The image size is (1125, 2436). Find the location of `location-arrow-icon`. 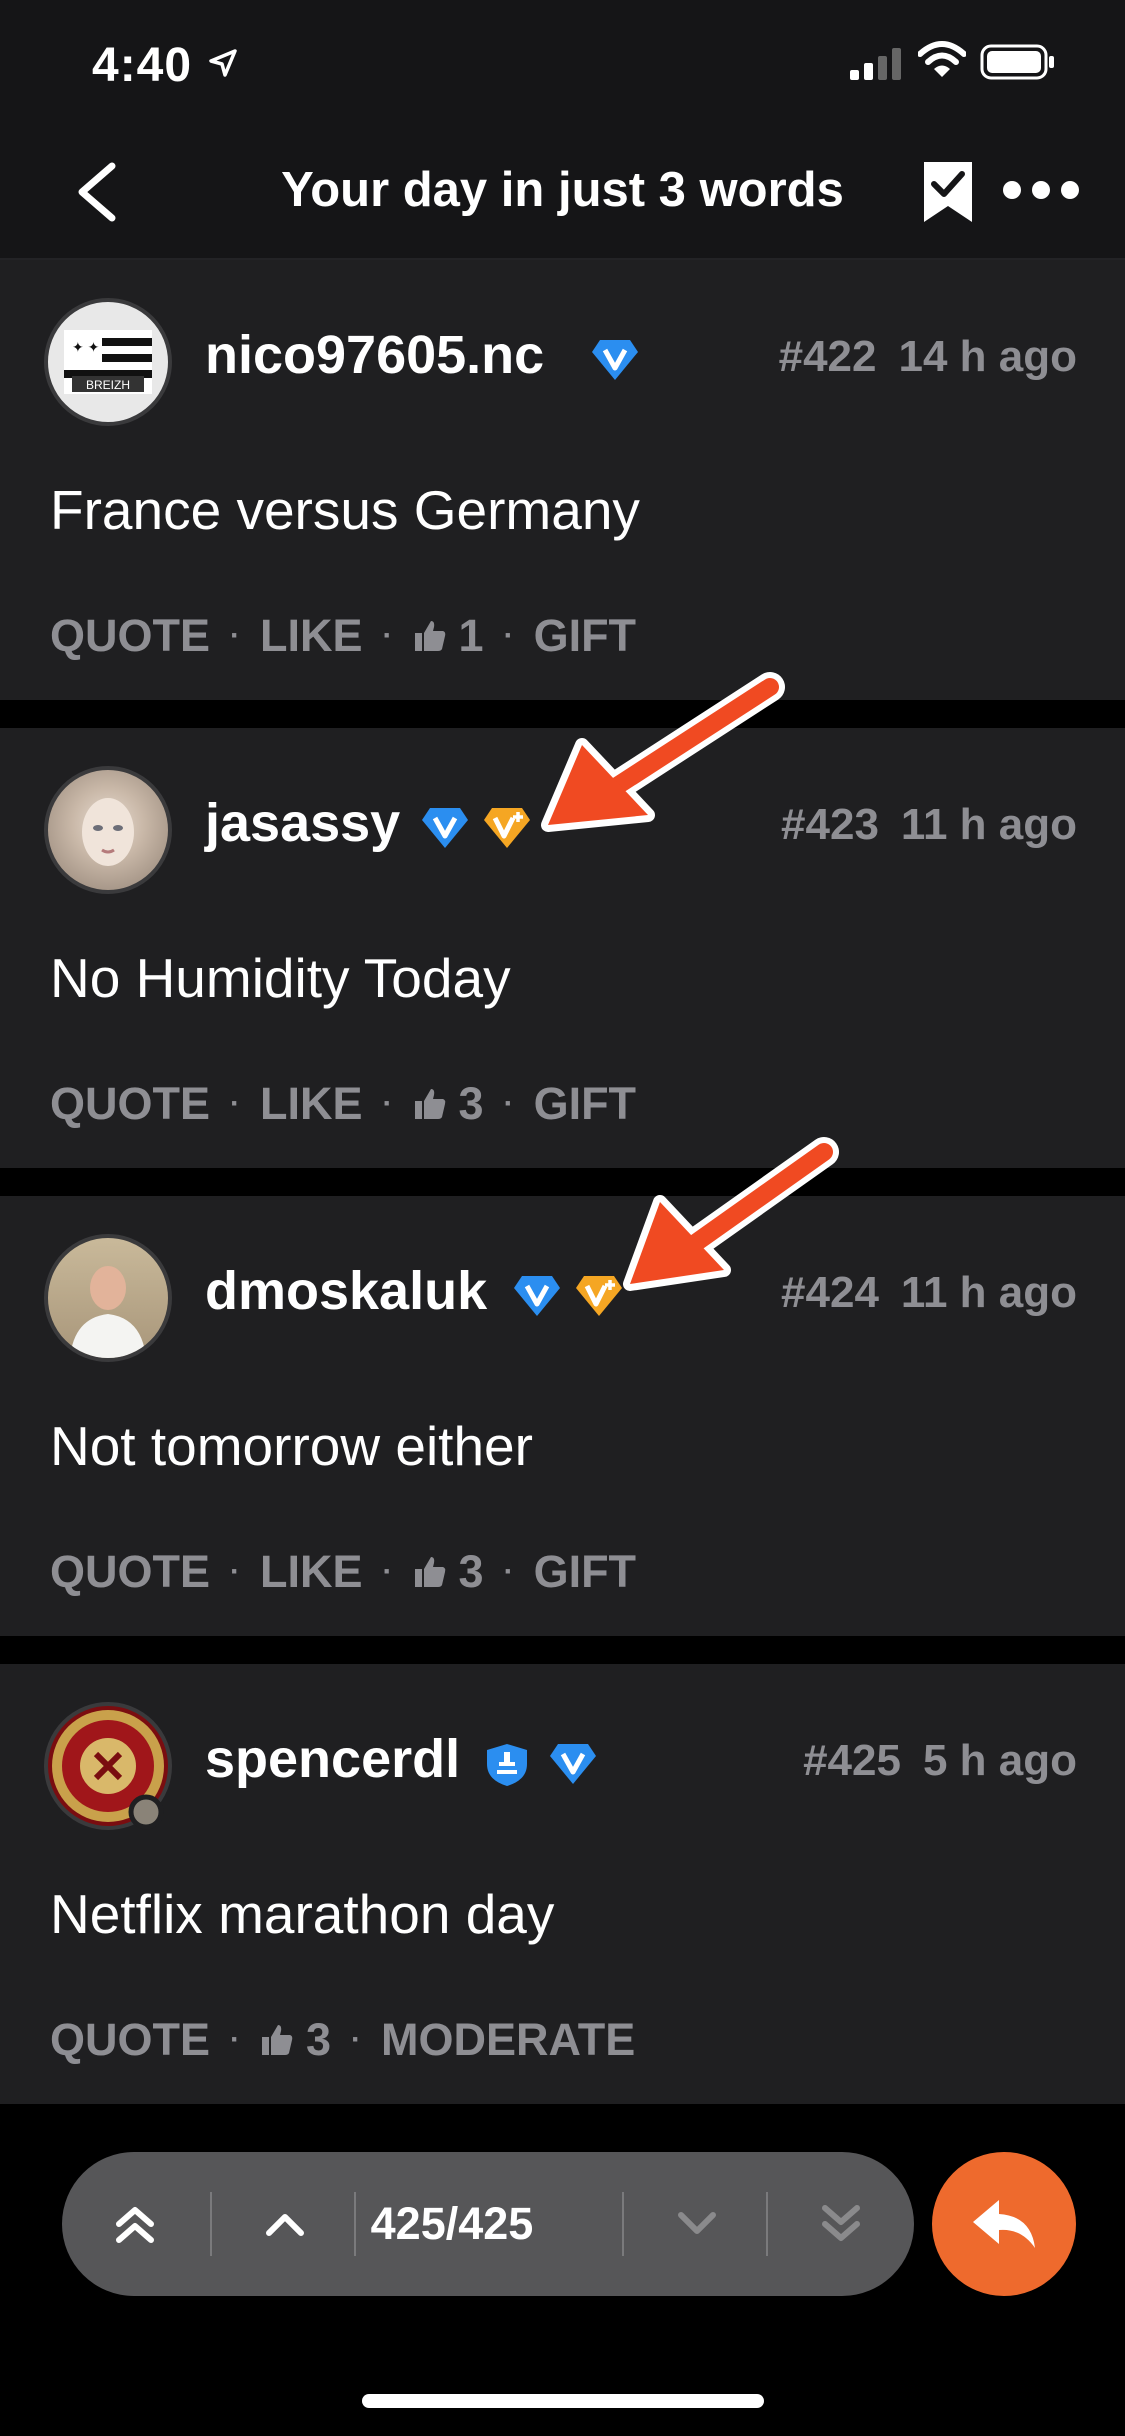

location-arrow-icon is located at coordinates (223, 63).